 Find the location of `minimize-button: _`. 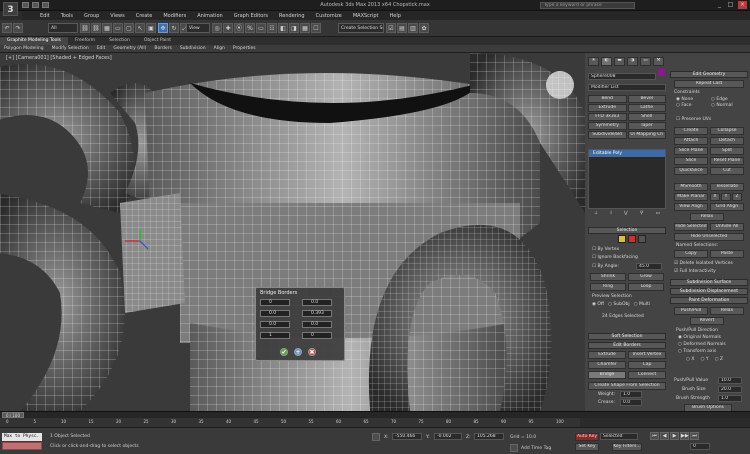

minimize-button: _ is located at coordinates (719, 5).